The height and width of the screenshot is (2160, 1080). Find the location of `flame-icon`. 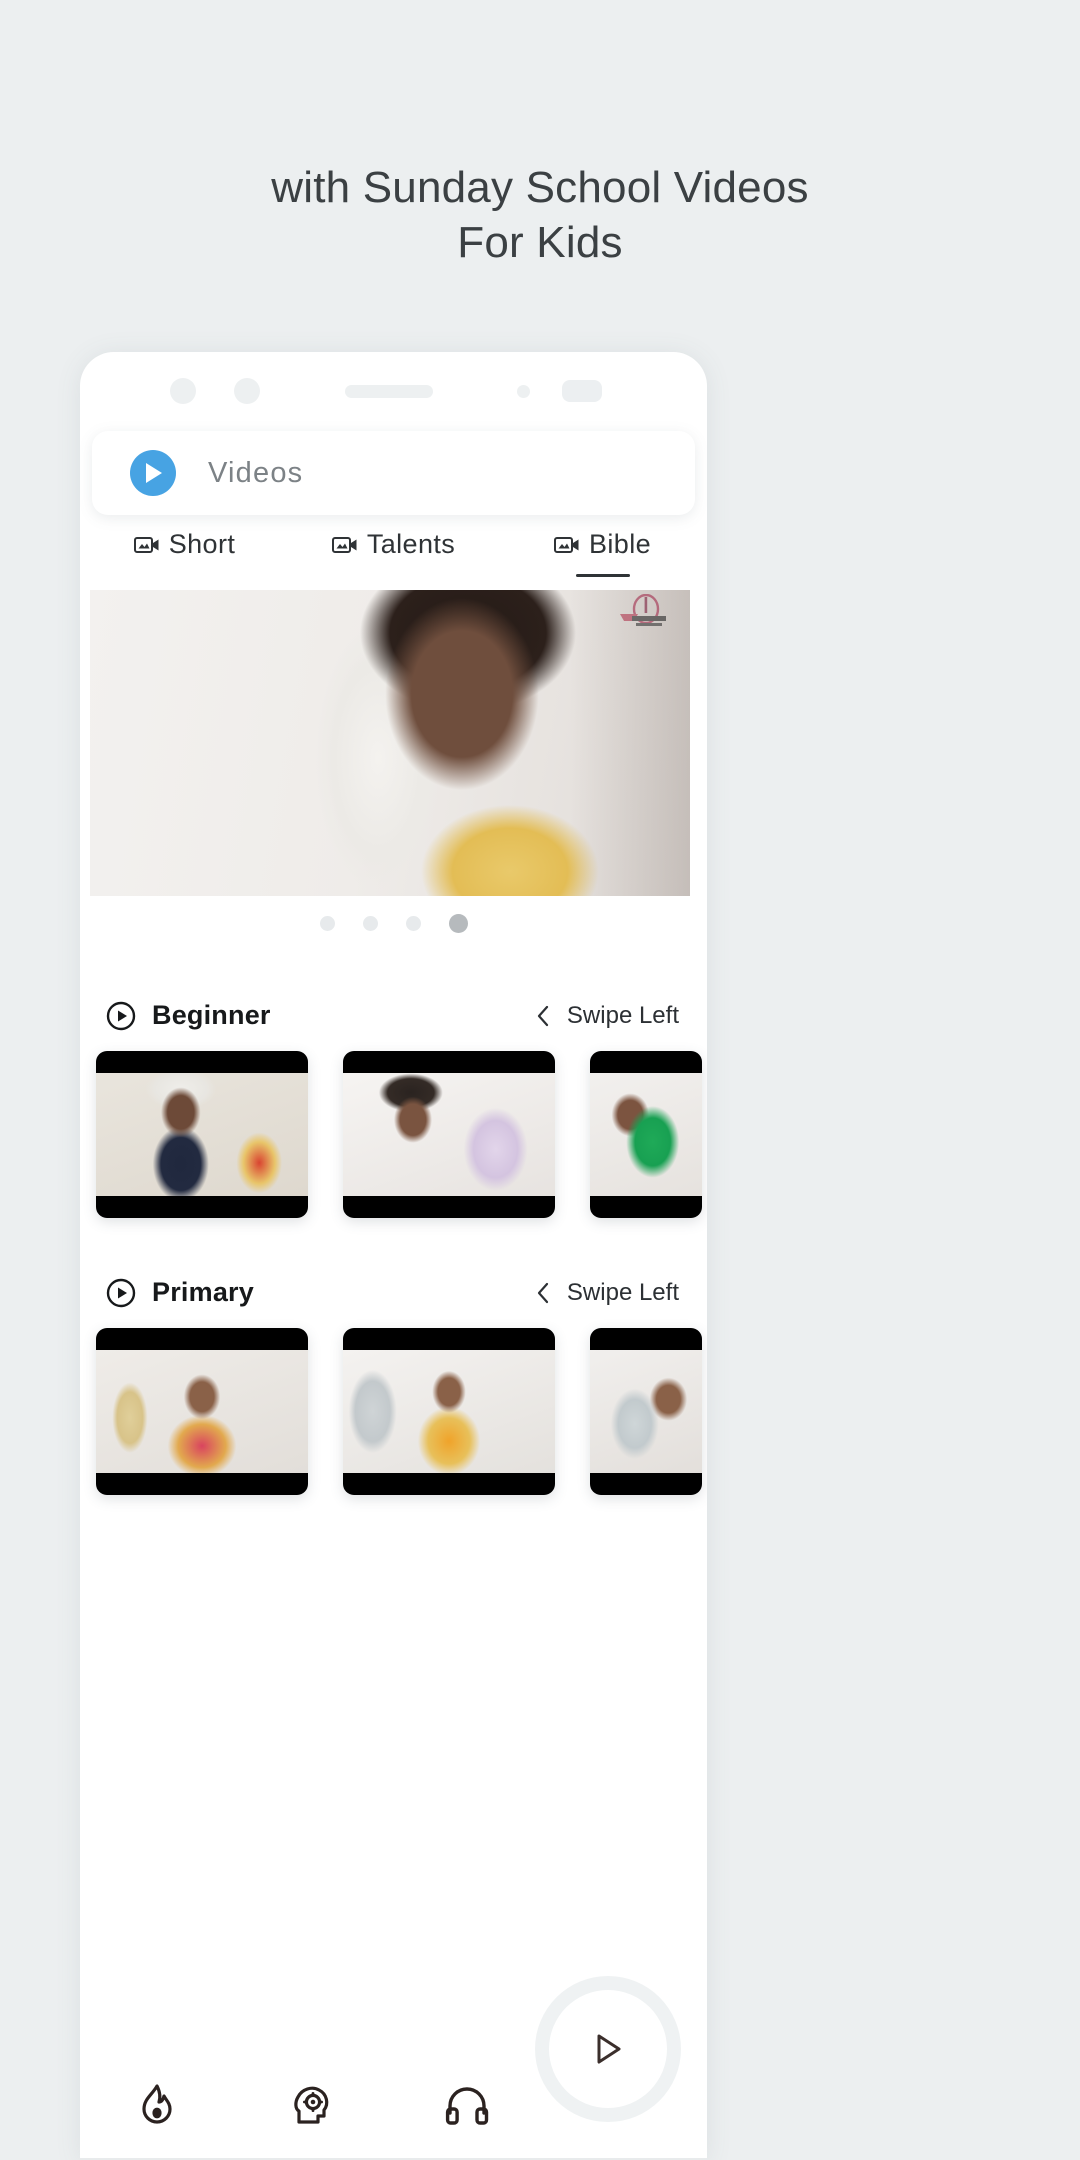

flame-icon is located at coordinates (157, 2105).